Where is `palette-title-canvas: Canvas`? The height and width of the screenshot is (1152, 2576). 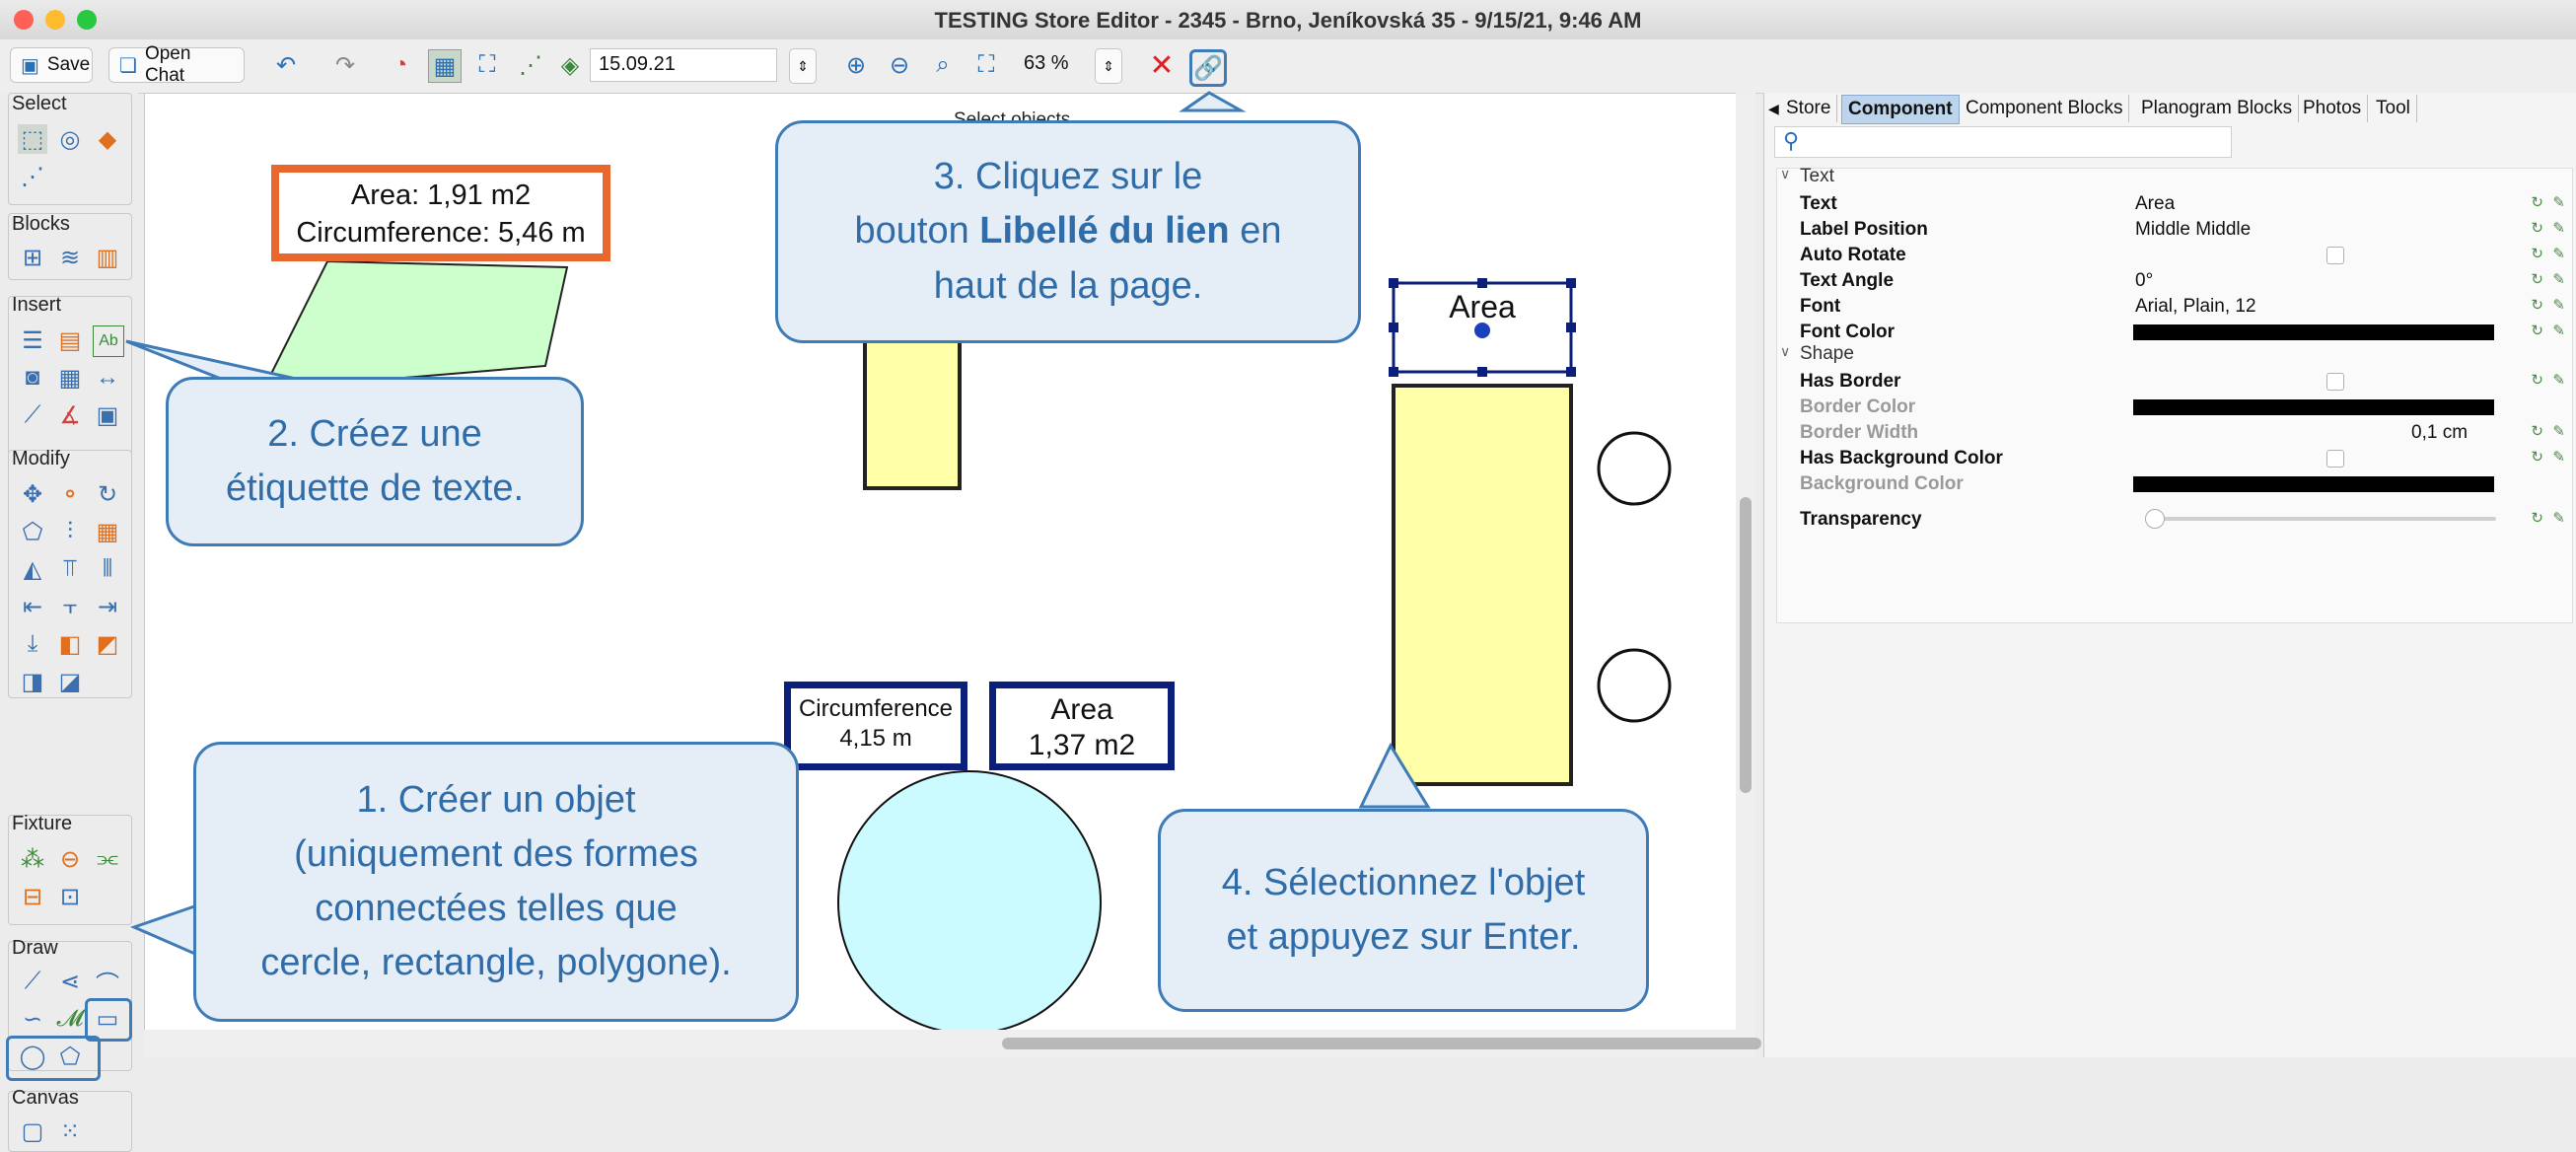 palette-title-canvas: Canvas is located at coordinates (45, 1098).